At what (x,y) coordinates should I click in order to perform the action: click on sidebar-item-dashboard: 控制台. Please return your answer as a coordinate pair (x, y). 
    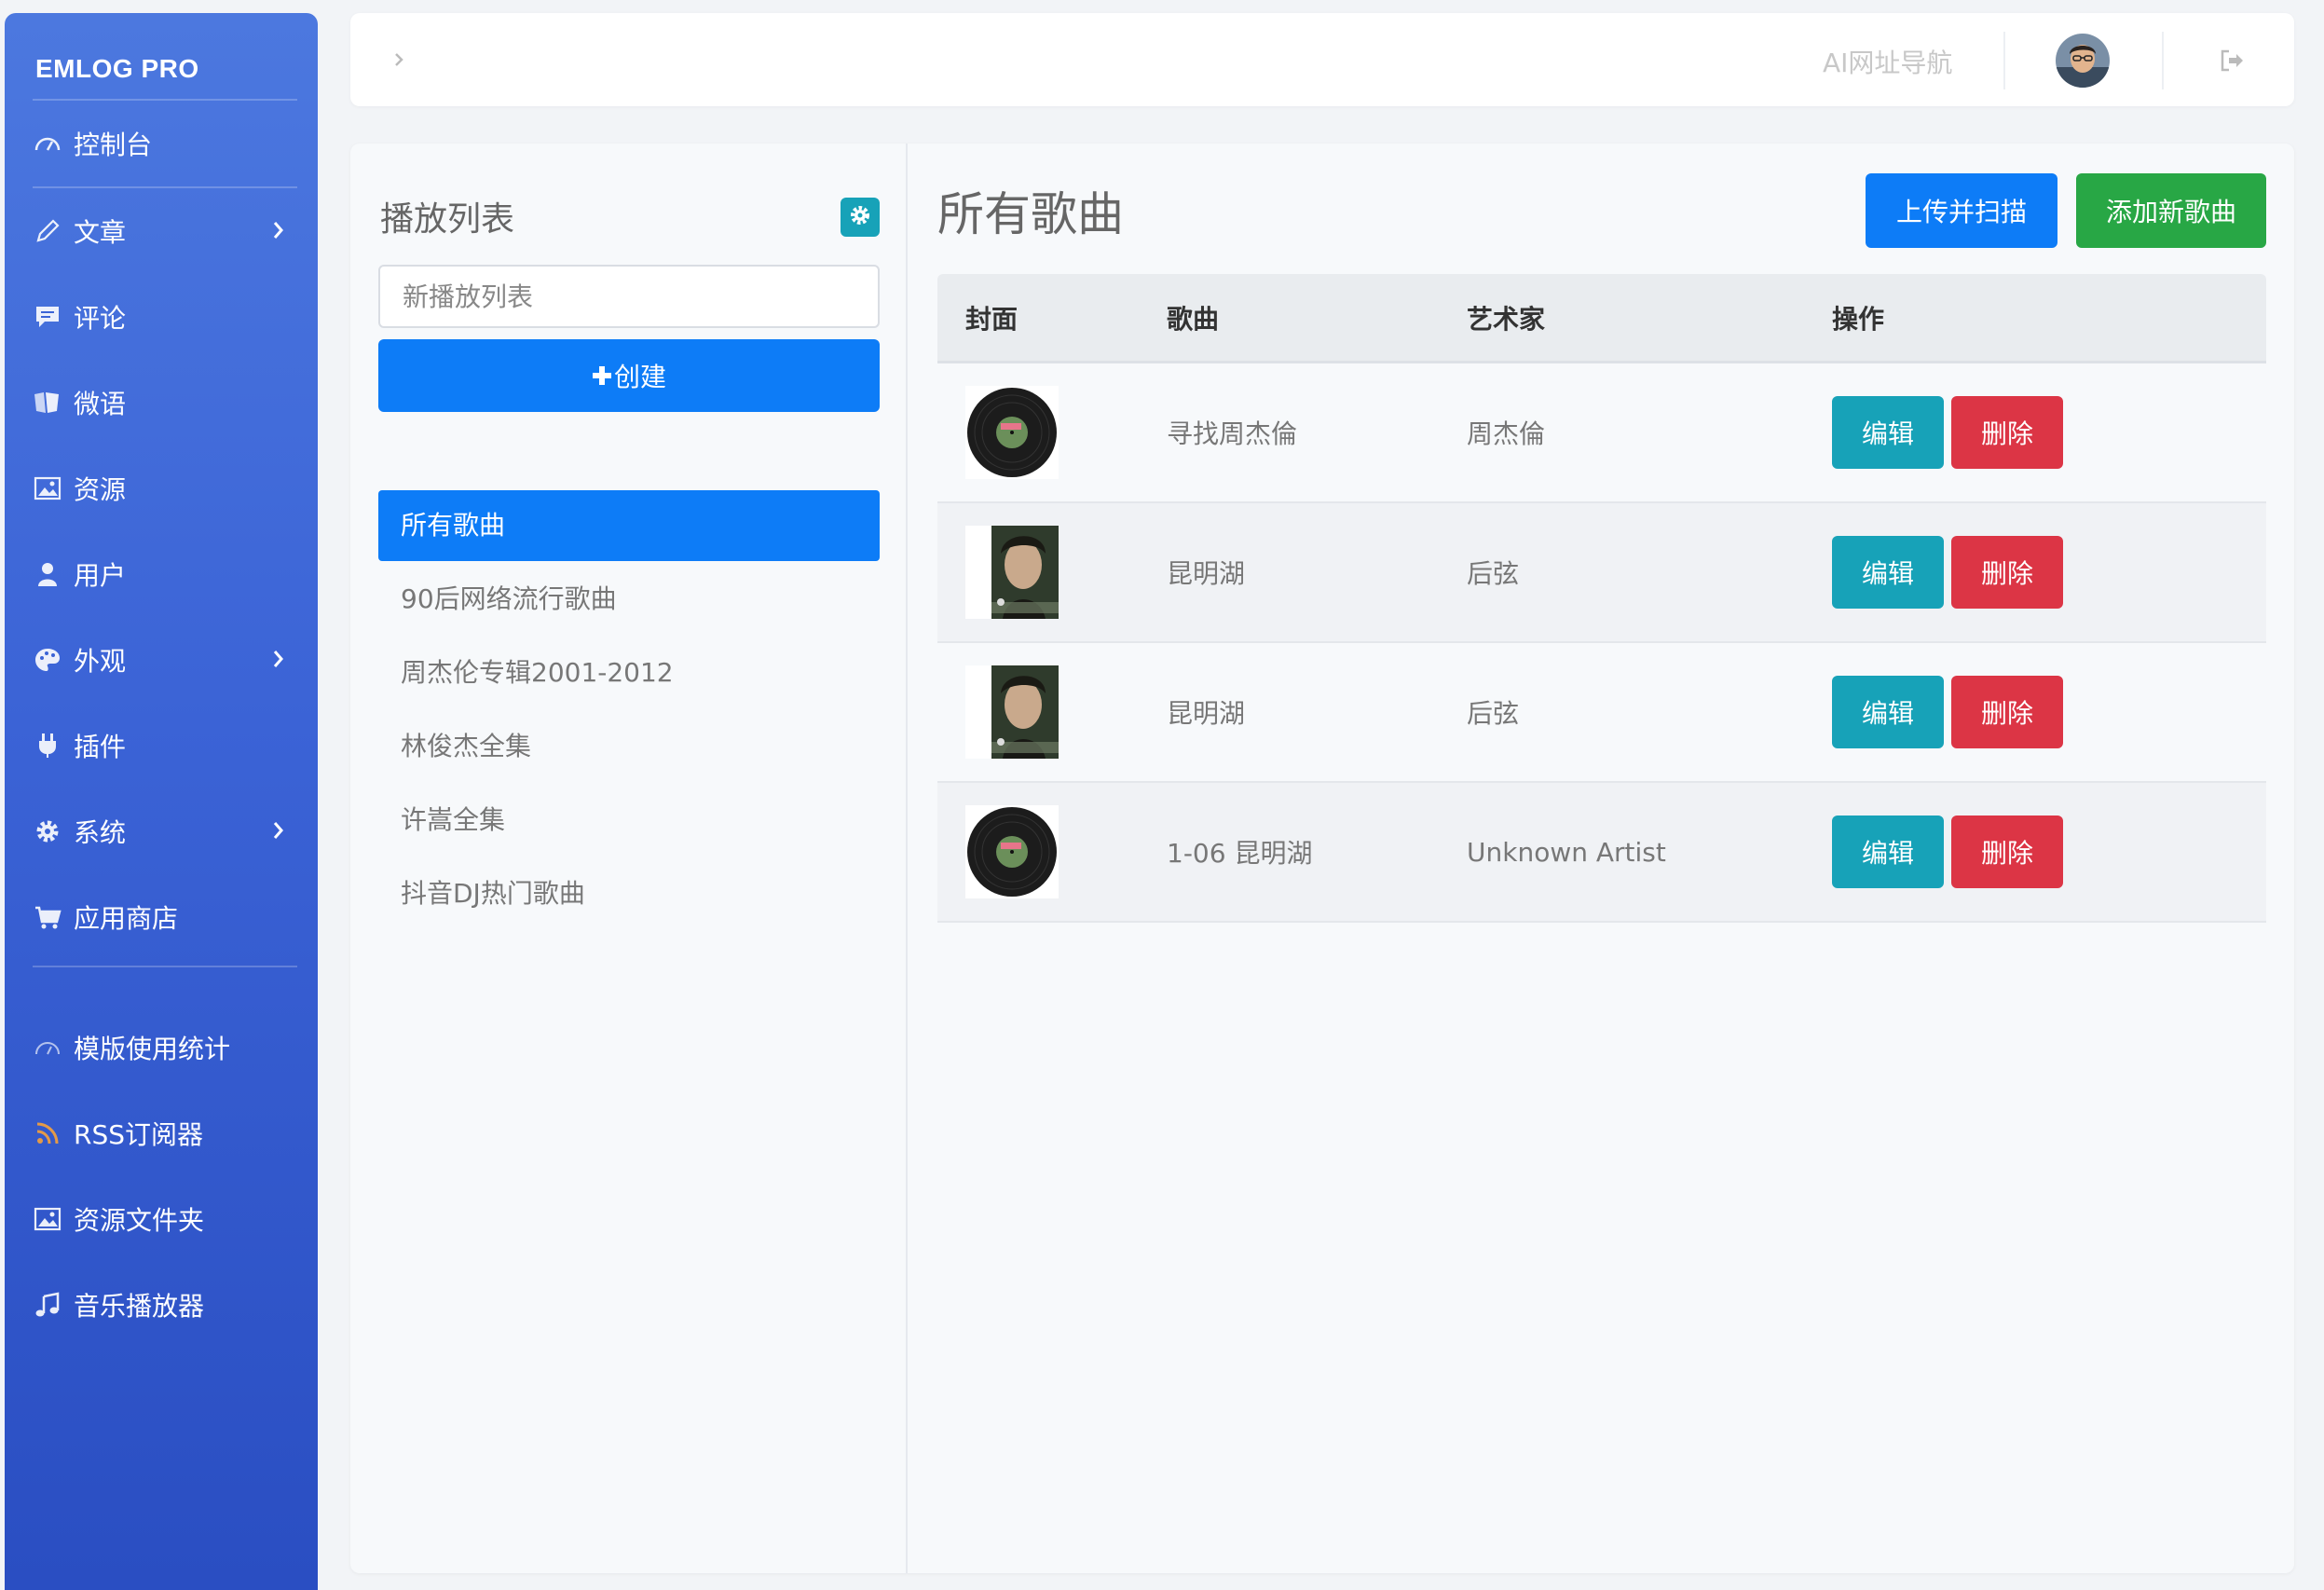
    Looking at the image, I should click on (166, 144).